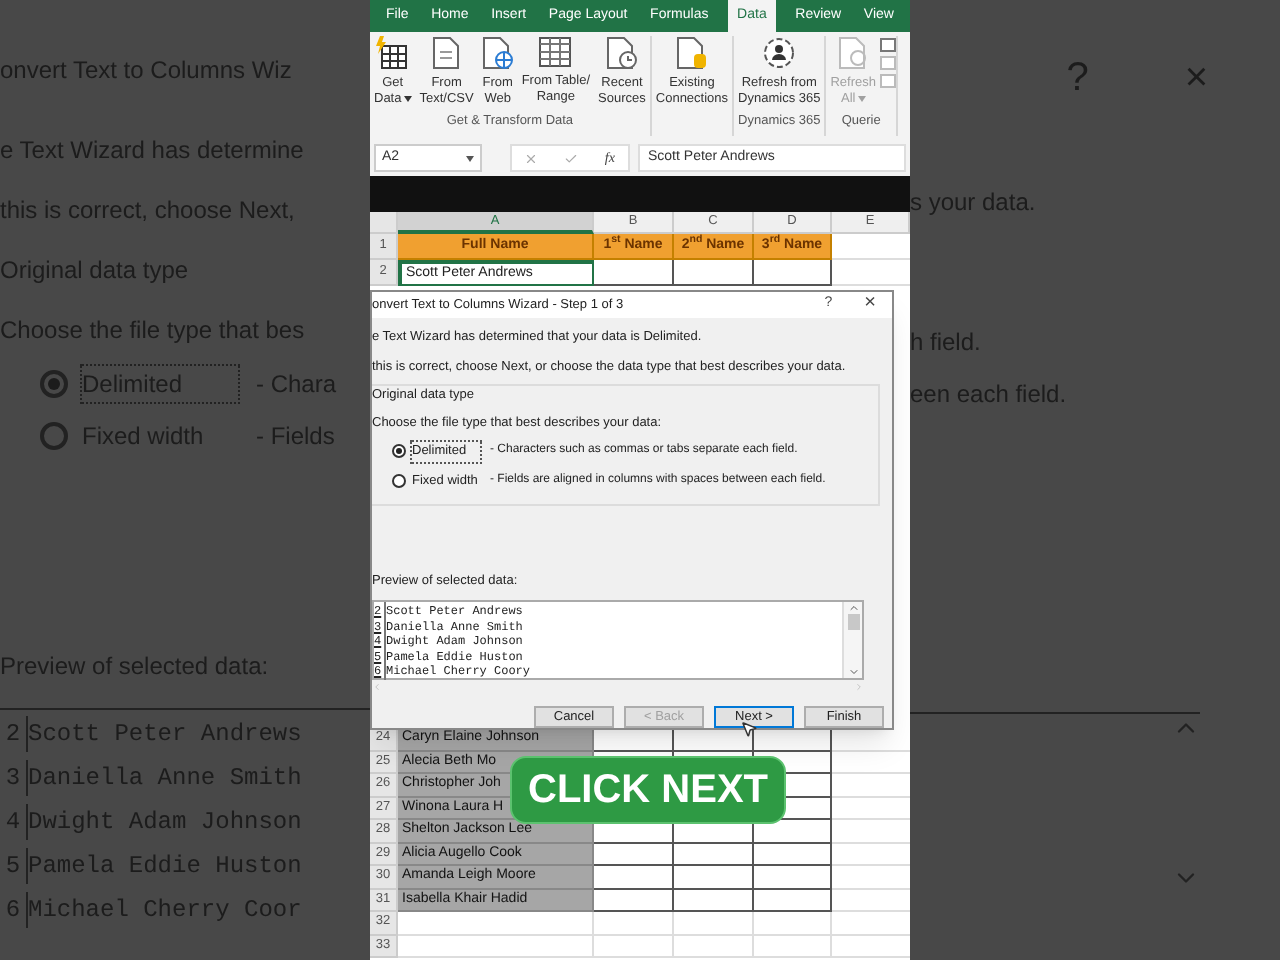 The width and height of the screenshot is (1280, 960). What do you see at coordinates (555, 52) in the screenshot?
I see `table-icon` at bounding box center [555, 52].